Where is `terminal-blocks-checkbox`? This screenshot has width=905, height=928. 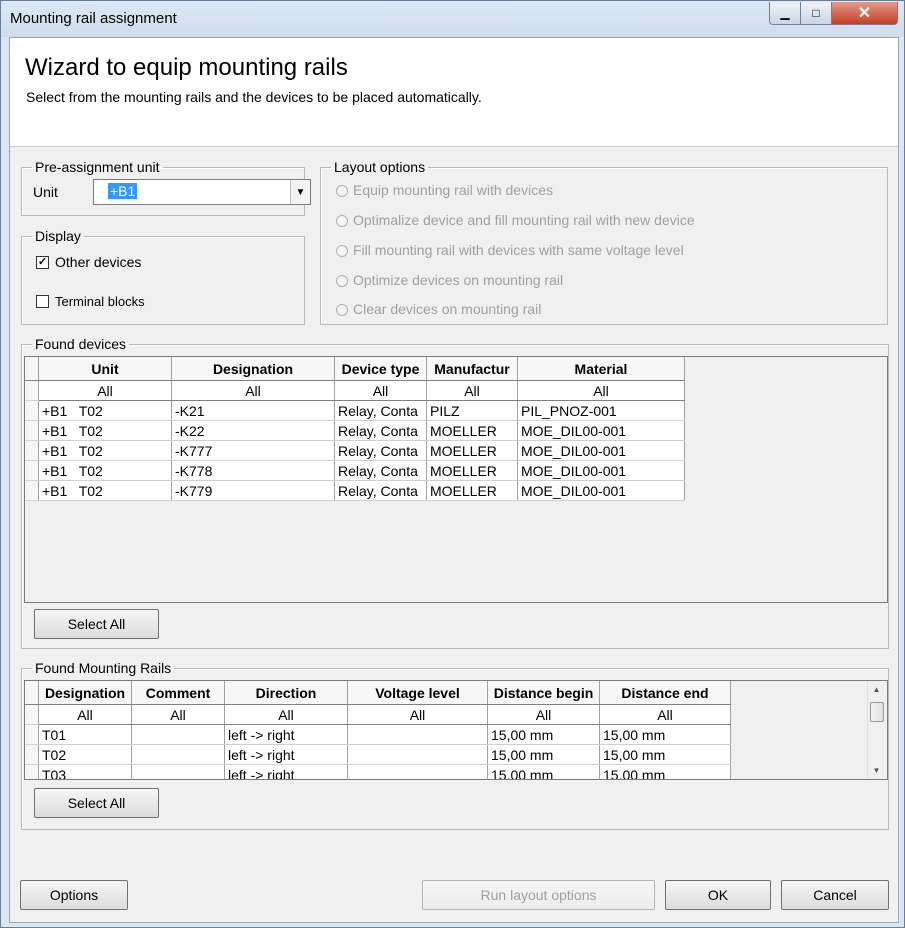 terminal-blocks-checkbox is located at coordinates (42, 301).